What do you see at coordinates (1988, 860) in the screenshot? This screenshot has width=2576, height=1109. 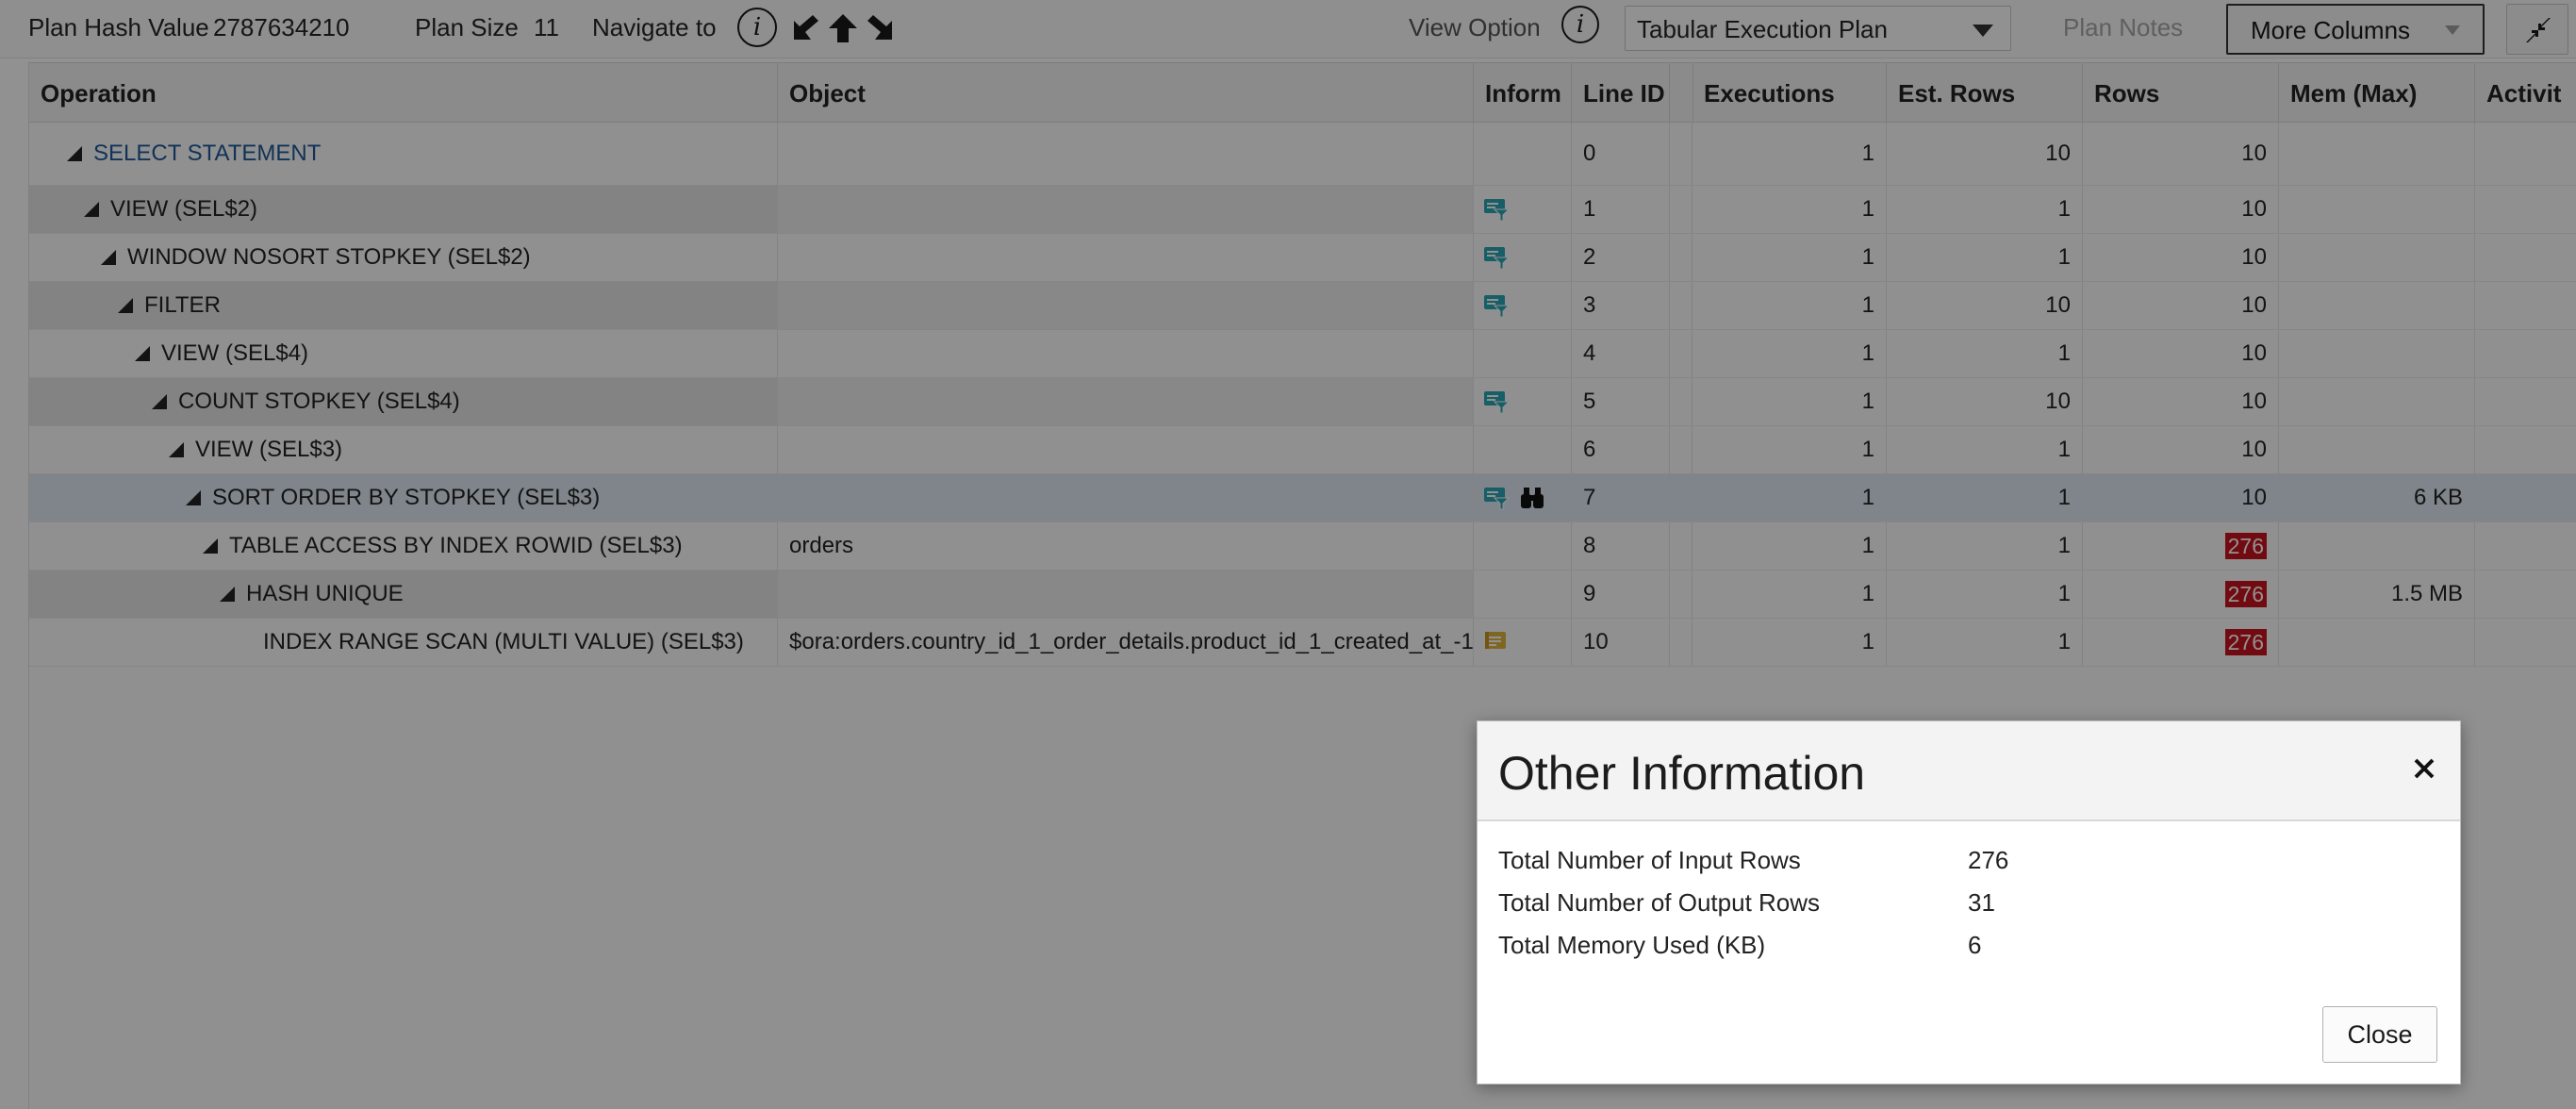 I see `input-rows-value: 276` at bounding box center [1988, 860].